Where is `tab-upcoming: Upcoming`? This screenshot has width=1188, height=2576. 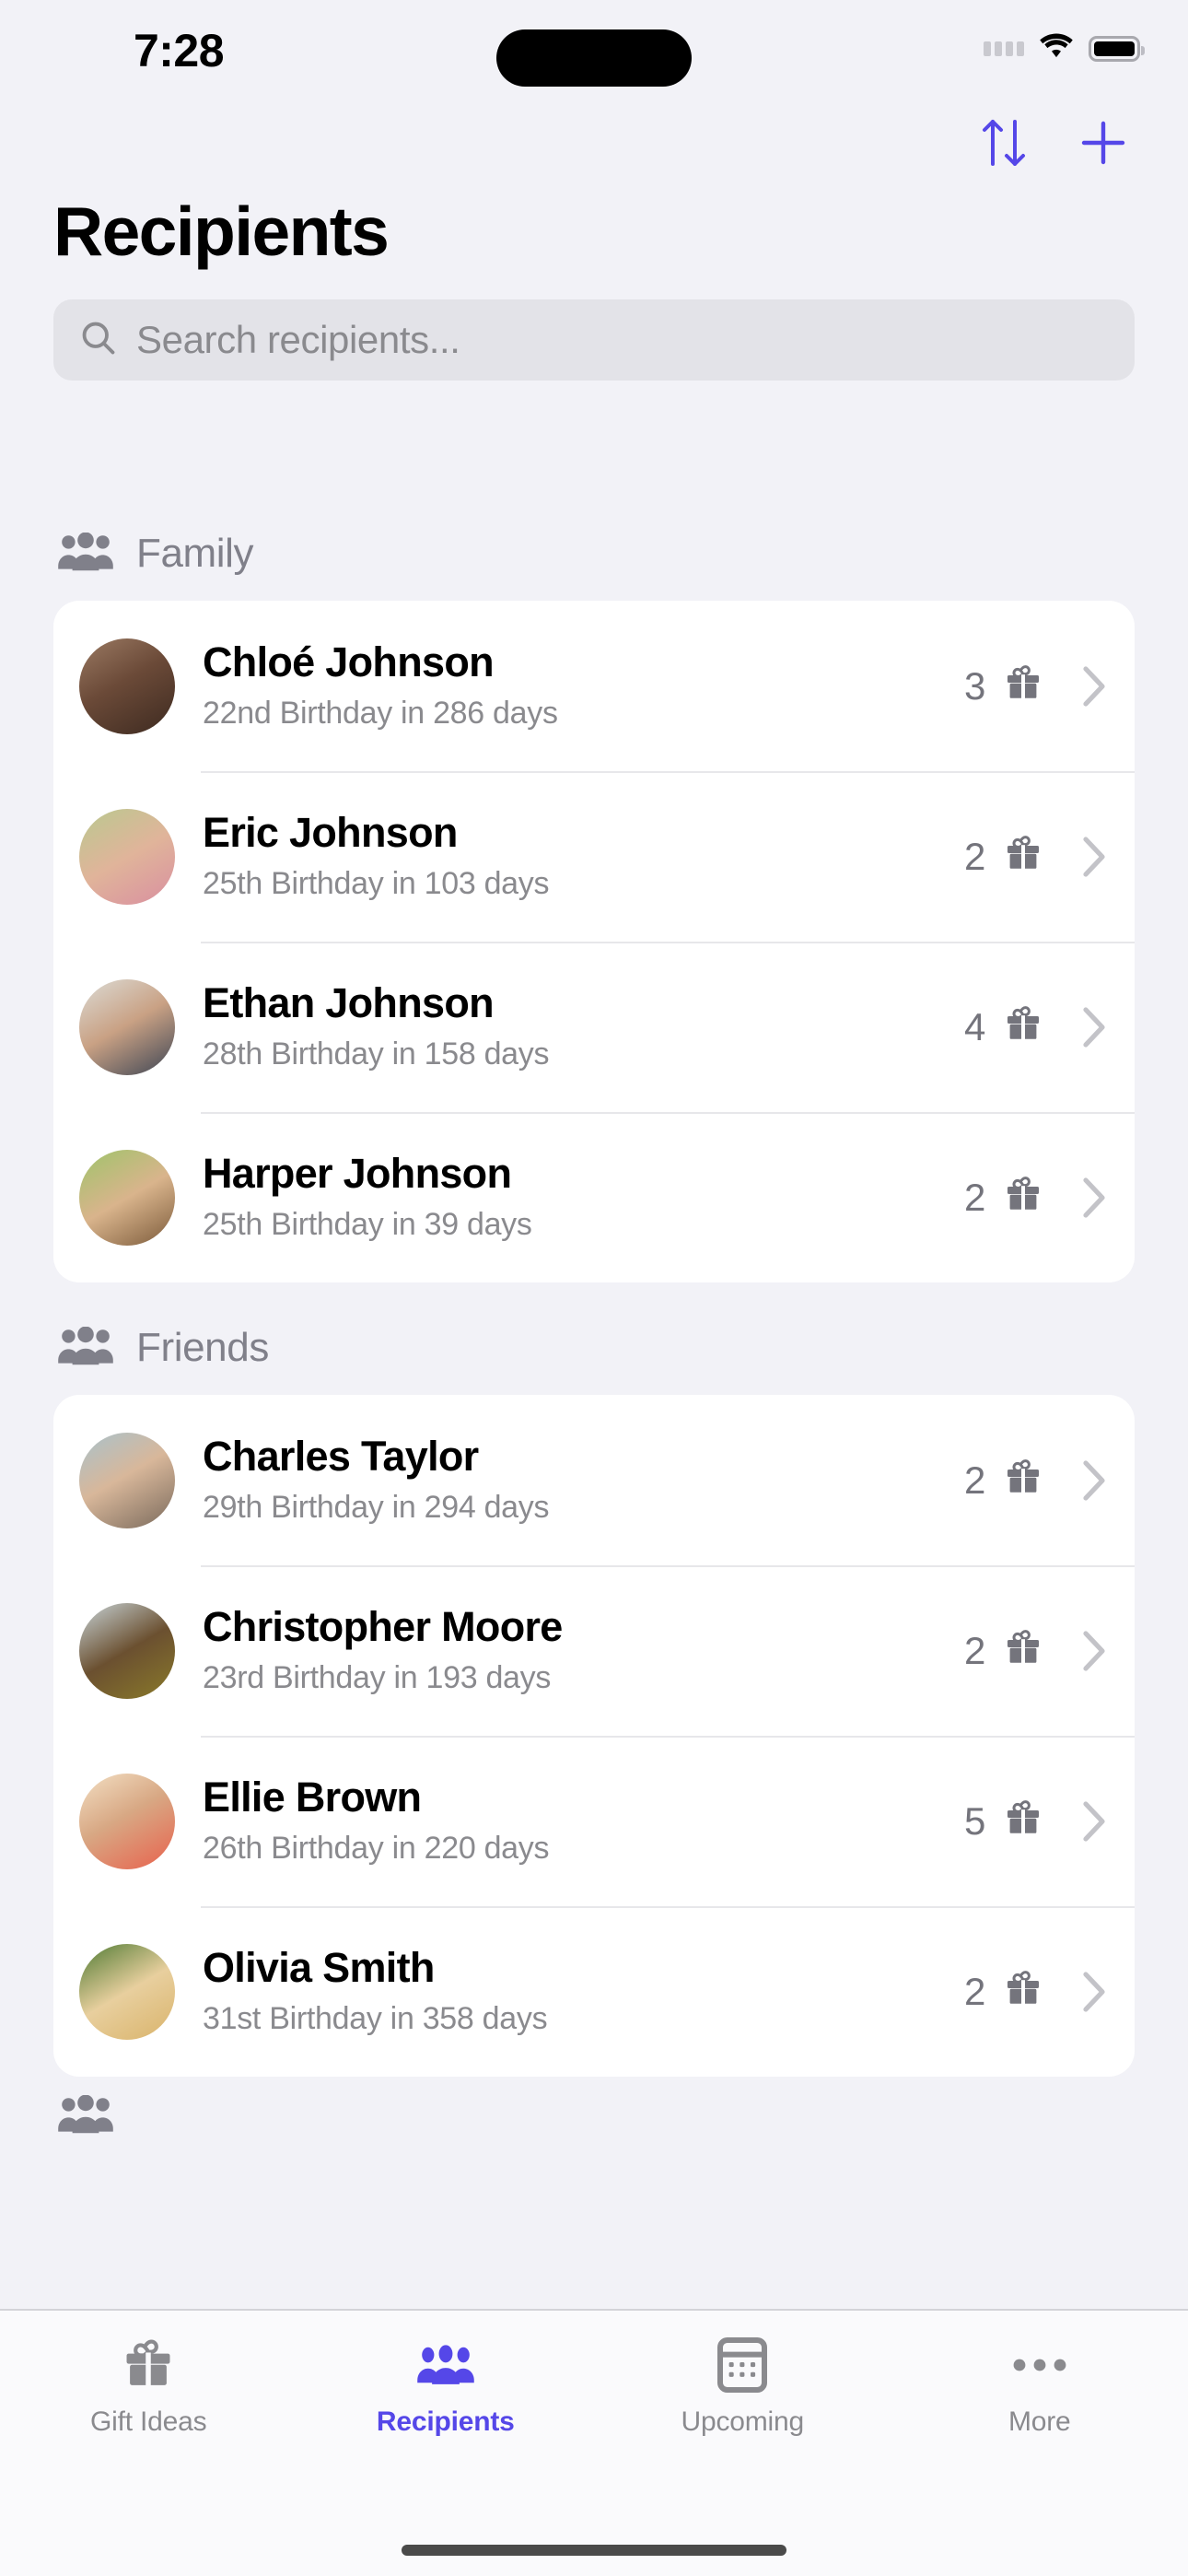
tab-upcoming: Upcoming is located at coordinates (742, 2393).